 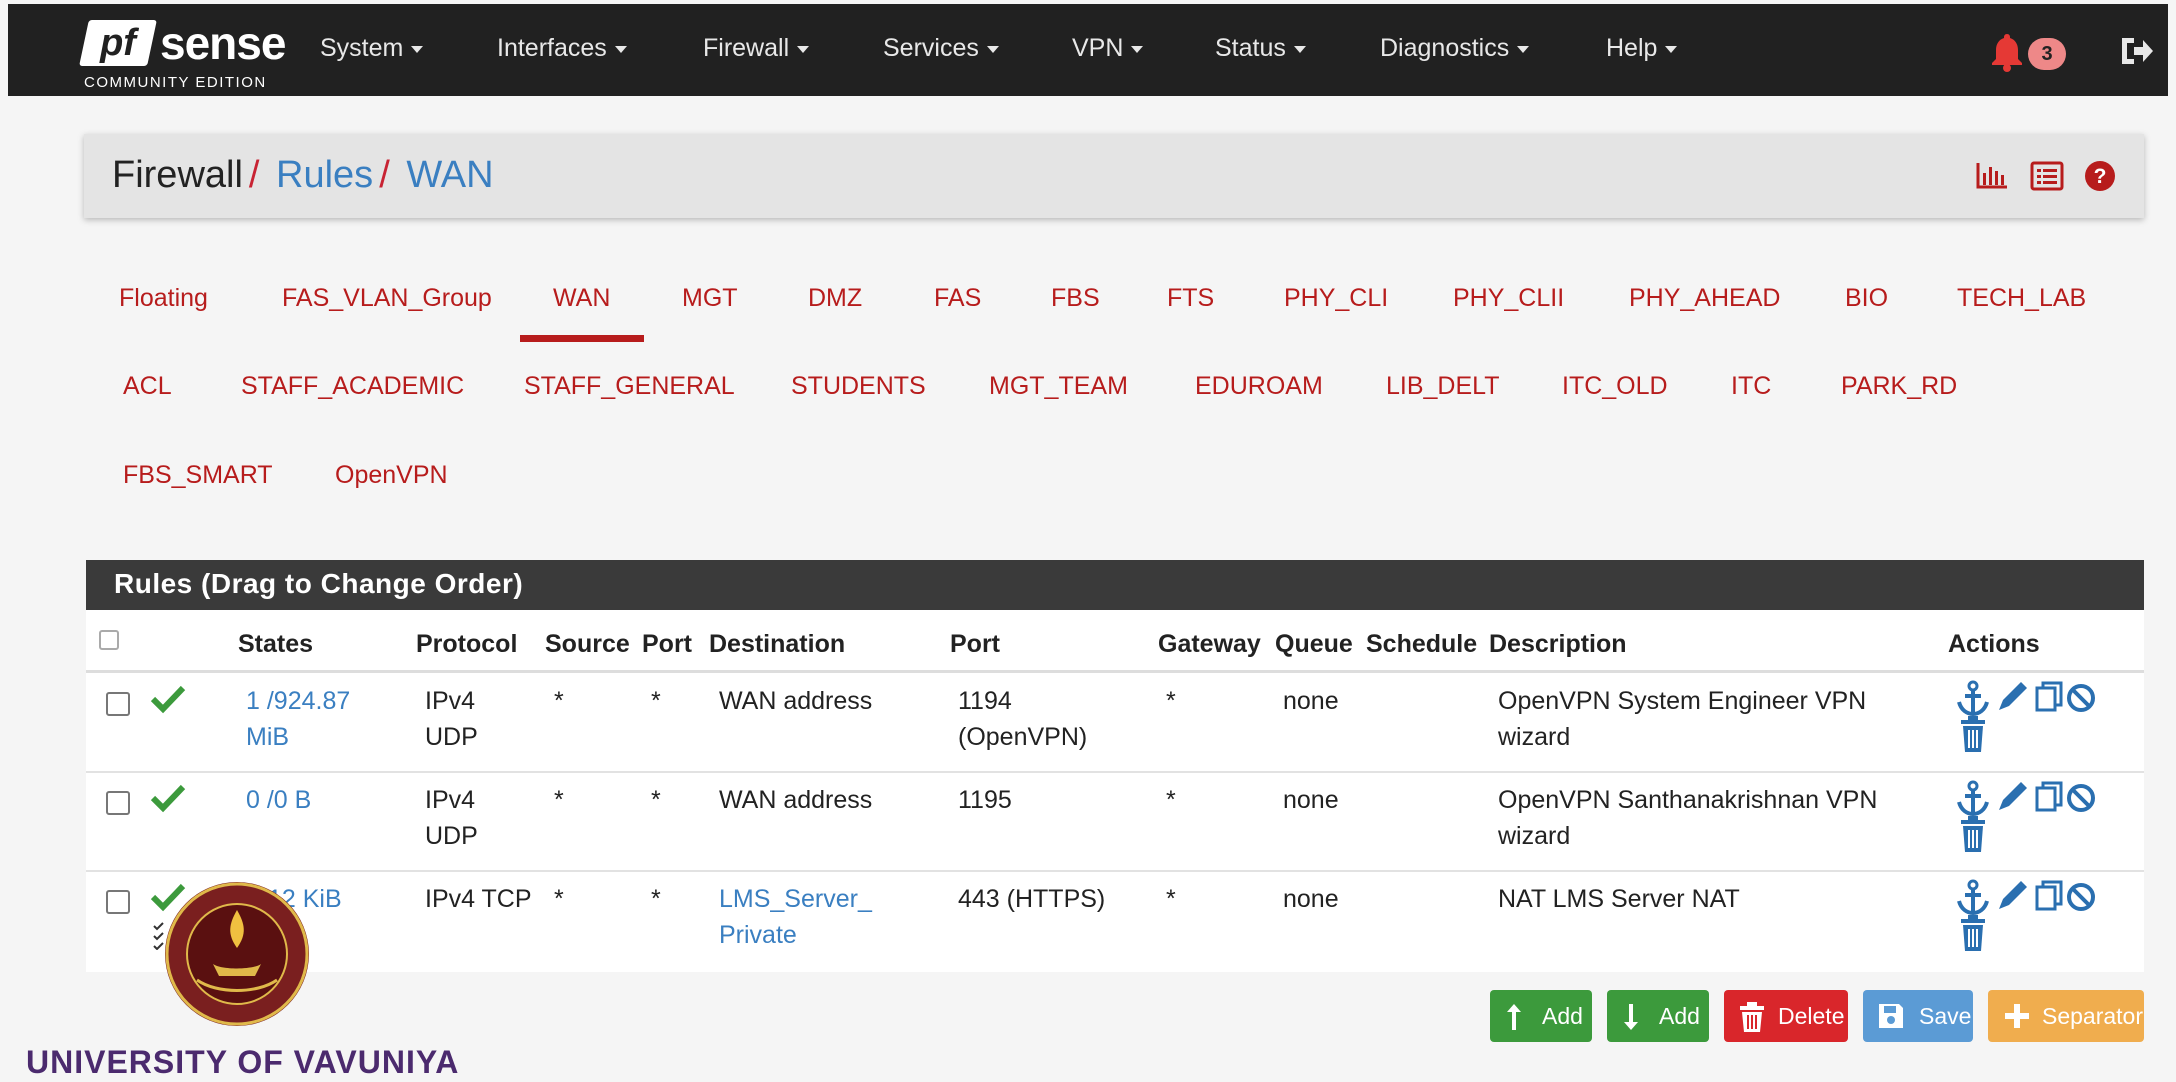 I want to click on chart-icon, so click(x=1992, y=178).